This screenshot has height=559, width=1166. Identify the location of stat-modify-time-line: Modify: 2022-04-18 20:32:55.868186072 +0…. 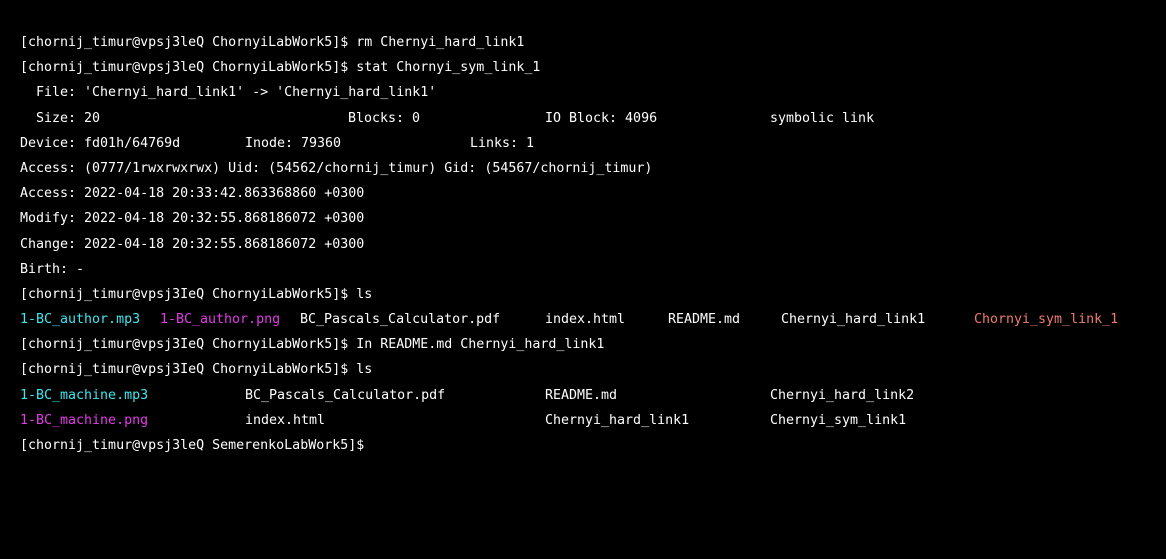
(192, 219).